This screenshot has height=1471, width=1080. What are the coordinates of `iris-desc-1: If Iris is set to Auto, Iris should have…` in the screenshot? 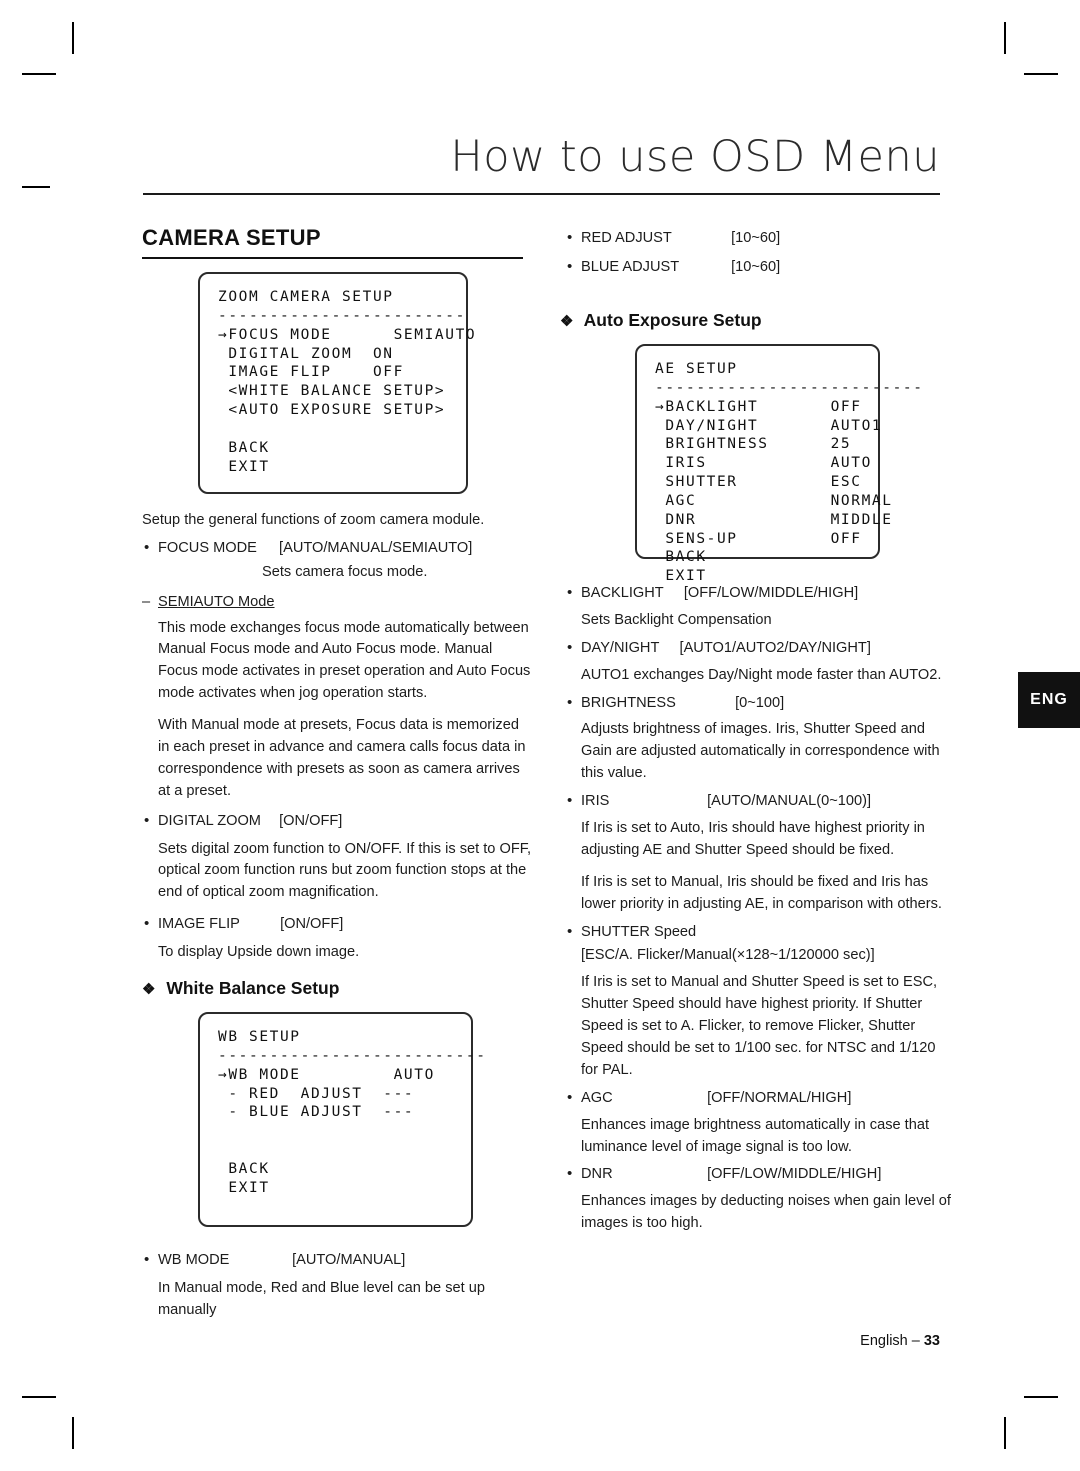 It's located at (753, 839).